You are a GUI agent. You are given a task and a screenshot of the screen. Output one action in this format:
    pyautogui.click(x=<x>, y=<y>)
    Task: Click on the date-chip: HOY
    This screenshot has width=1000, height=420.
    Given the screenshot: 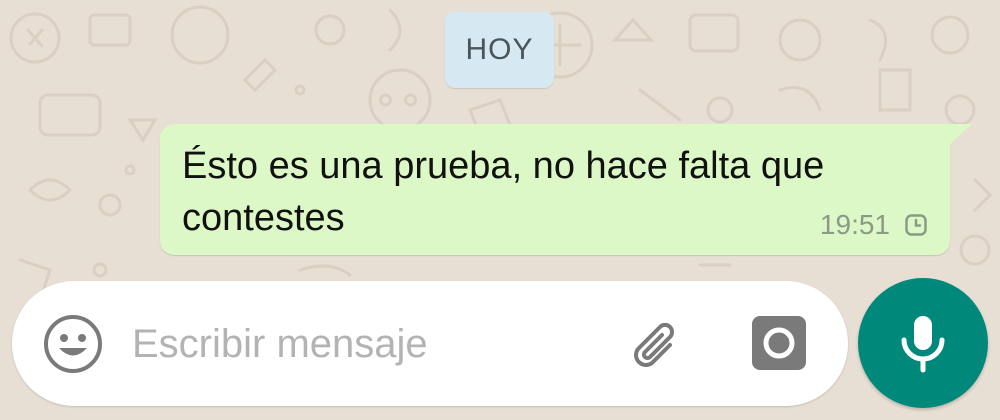 What is the action you would take?
    pyautogui.click(x=499, y=50)
    